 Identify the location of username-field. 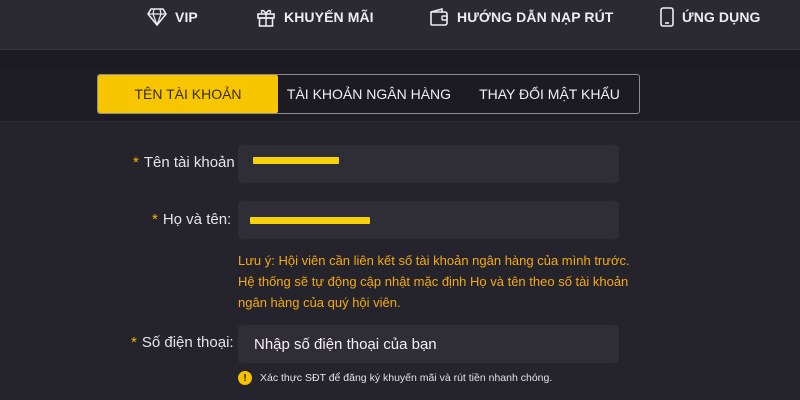
(428, 164).